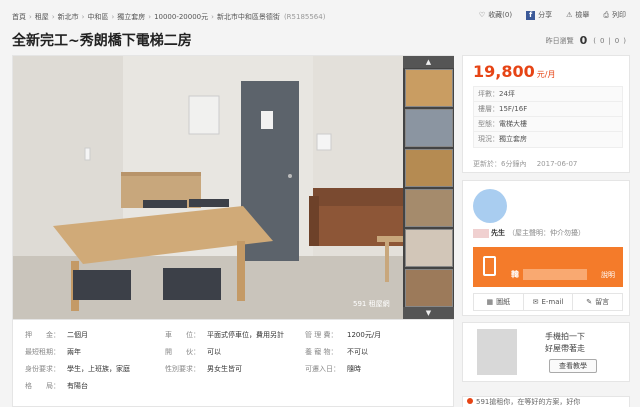 The height and width of the screenshot is (407, 640). Describe the element at coordinates (95, 352) in the screenshot. I see `detail-min-lease: 最短租期： 兩年` at that location.